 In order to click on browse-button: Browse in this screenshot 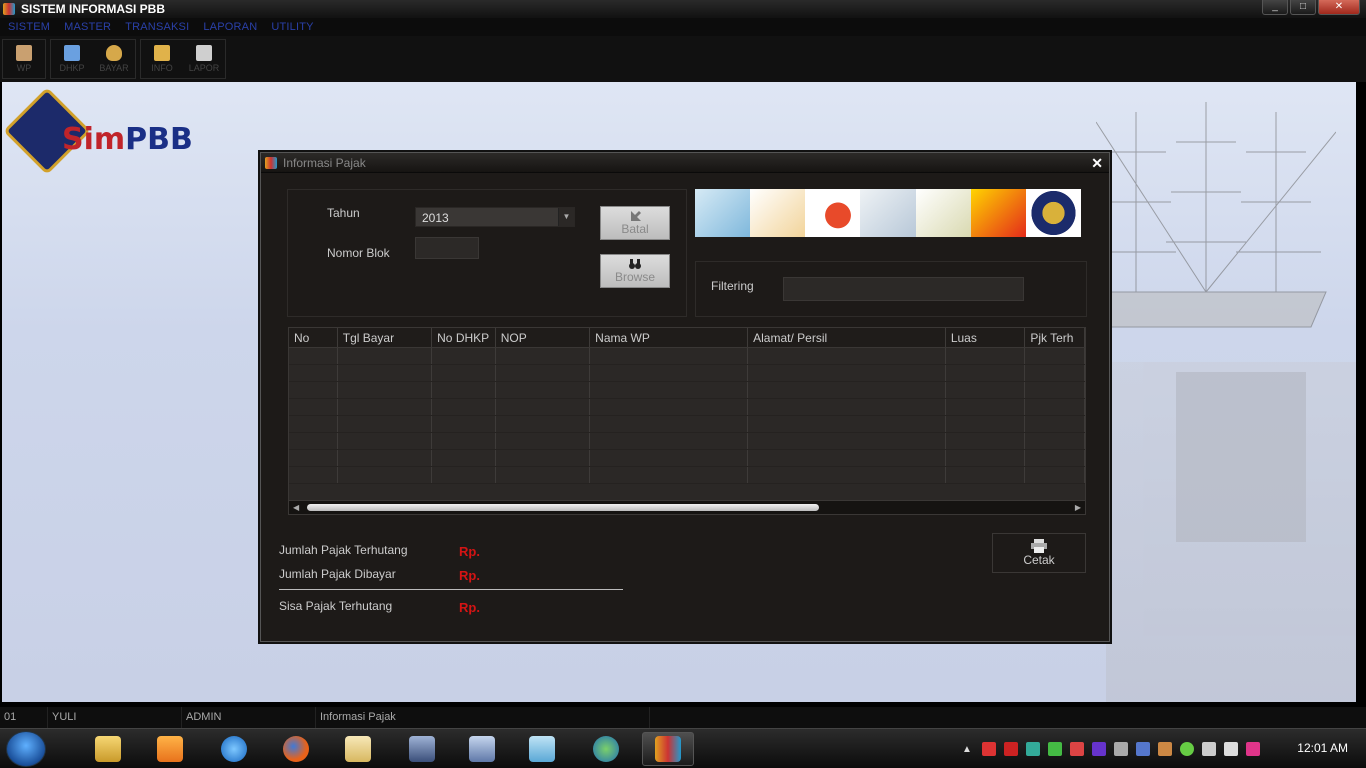, I will do `click(635, 271)`.